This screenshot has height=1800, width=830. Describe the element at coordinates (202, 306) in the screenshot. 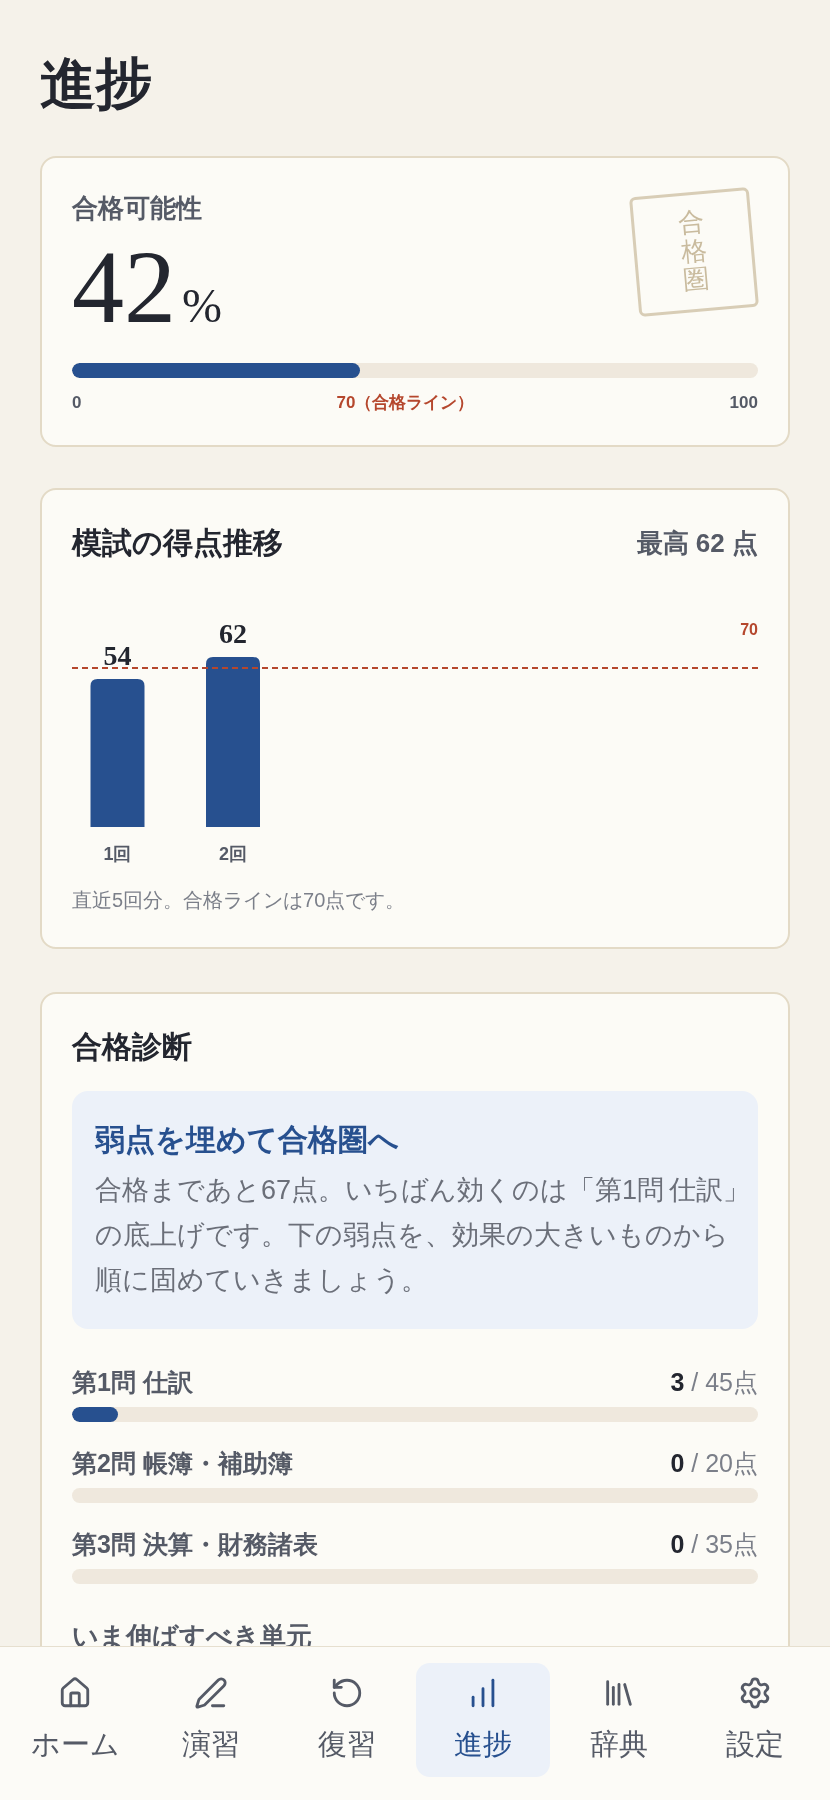

I see `percent-unit: %` at that location.